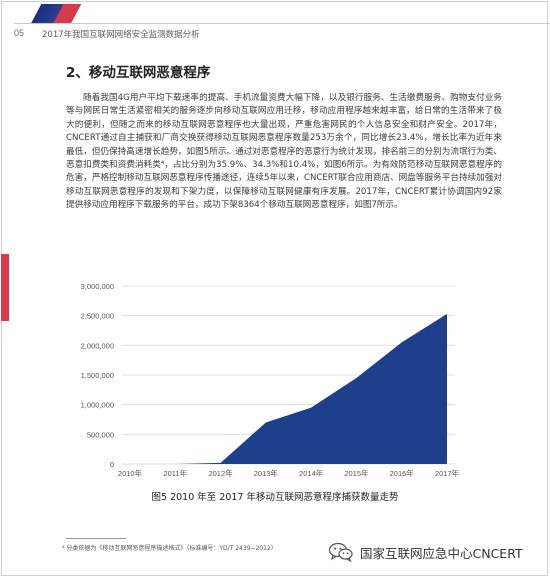 The image size is (550, 578). I want to click on y-tick-label: 3,000,000, so click(97, 286).